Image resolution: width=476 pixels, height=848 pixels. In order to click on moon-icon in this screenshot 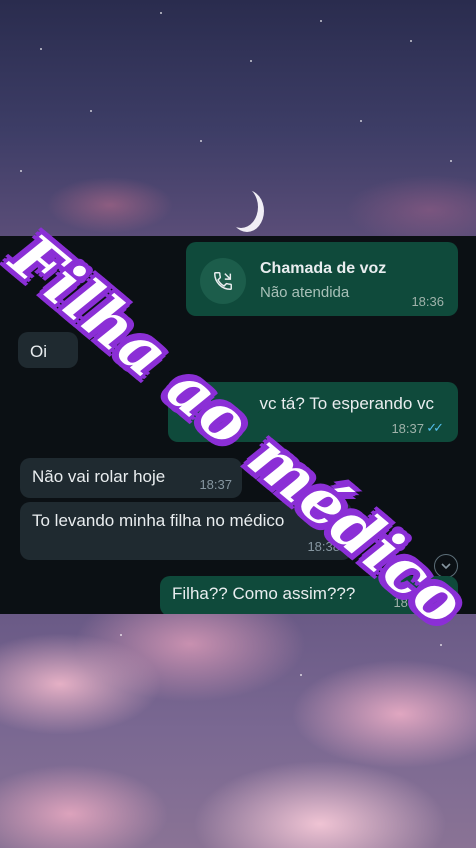, I will do `click(241, 207)`.